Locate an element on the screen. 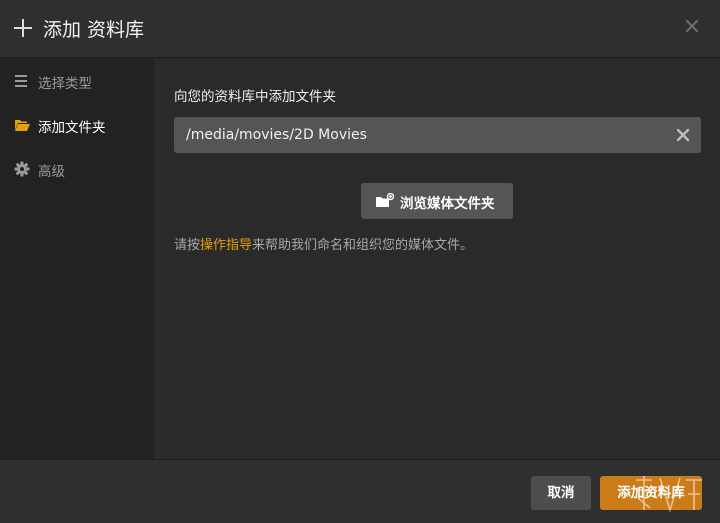 The width and height of the screenshot is (720, 523). folder-path-field is located at coordinates (437, 135).